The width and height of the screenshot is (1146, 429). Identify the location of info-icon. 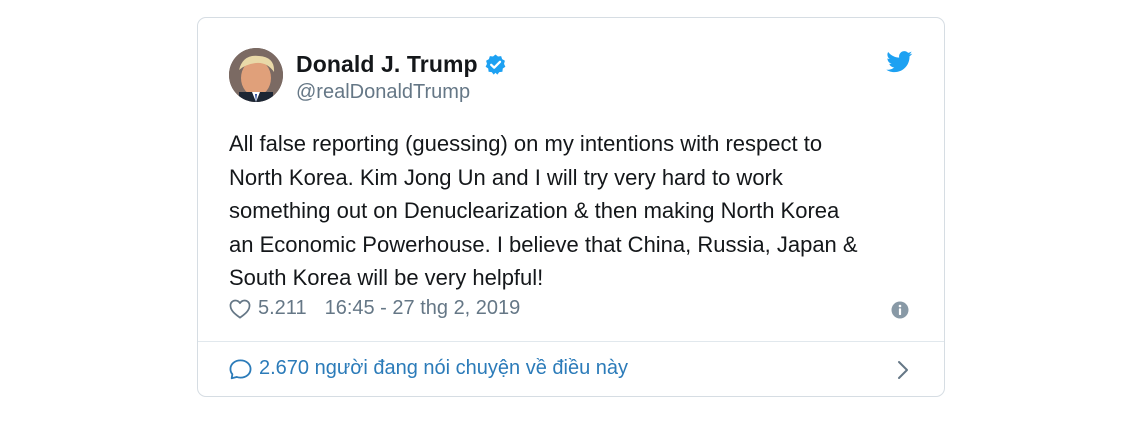
(900, 310).